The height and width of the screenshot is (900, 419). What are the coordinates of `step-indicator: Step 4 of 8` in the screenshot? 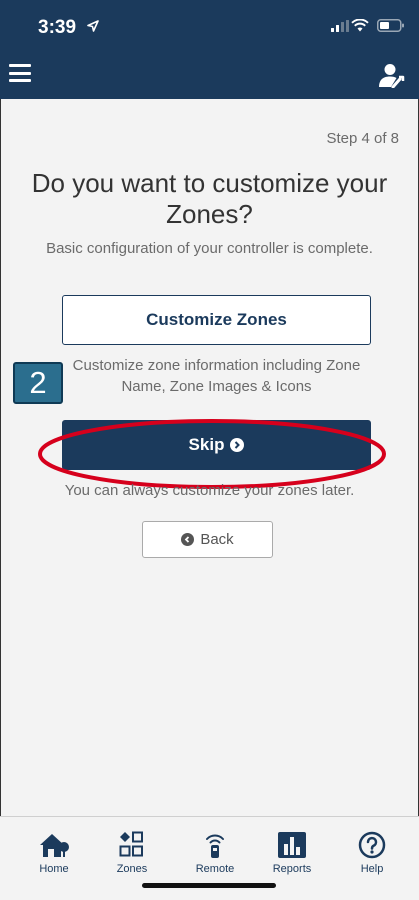 It's located at (362, 138).